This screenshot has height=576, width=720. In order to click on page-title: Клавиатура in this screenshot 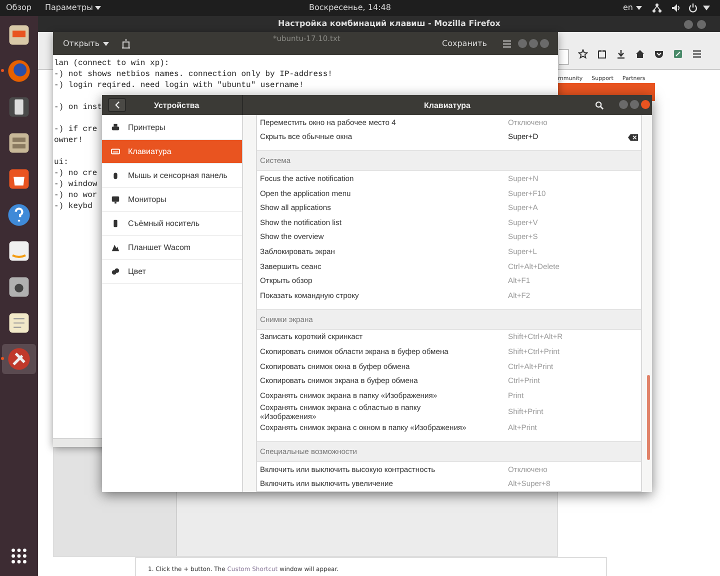, I will do `click(447, 105)`.